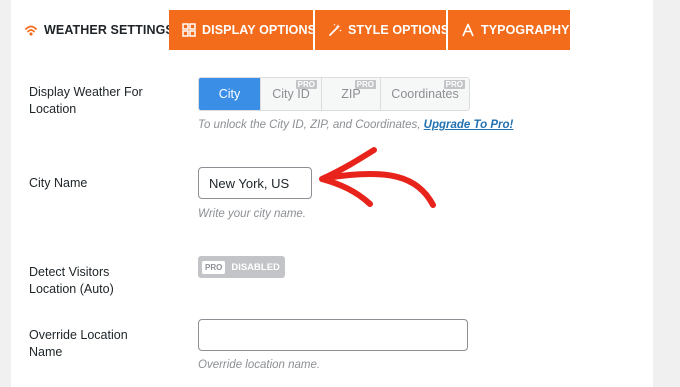  What do you see at coordinates (259, 365) in the screenshot?
I see `override-hint: Override location name.` at bounding box center [259, 365].